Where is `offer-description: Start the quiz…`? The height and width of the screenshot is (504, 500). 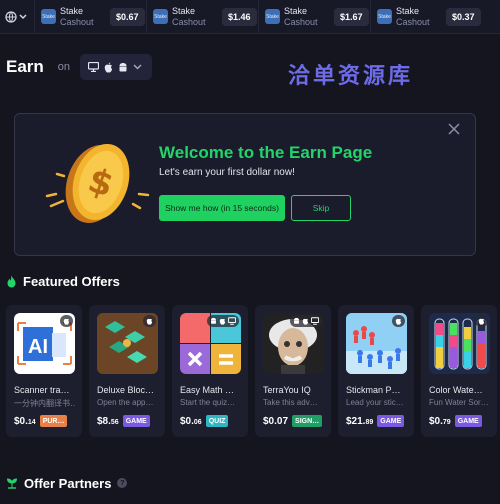
offer-description: Start the quiz… is located at coordinates (208, 402).